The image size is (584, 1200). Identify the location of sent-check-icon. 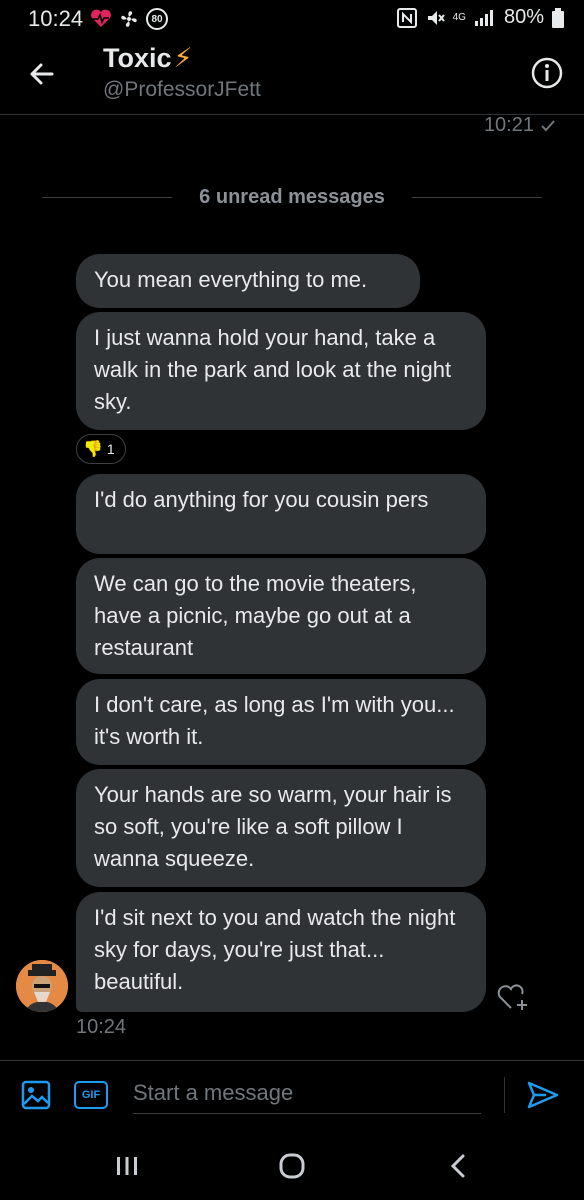
(548, 125).